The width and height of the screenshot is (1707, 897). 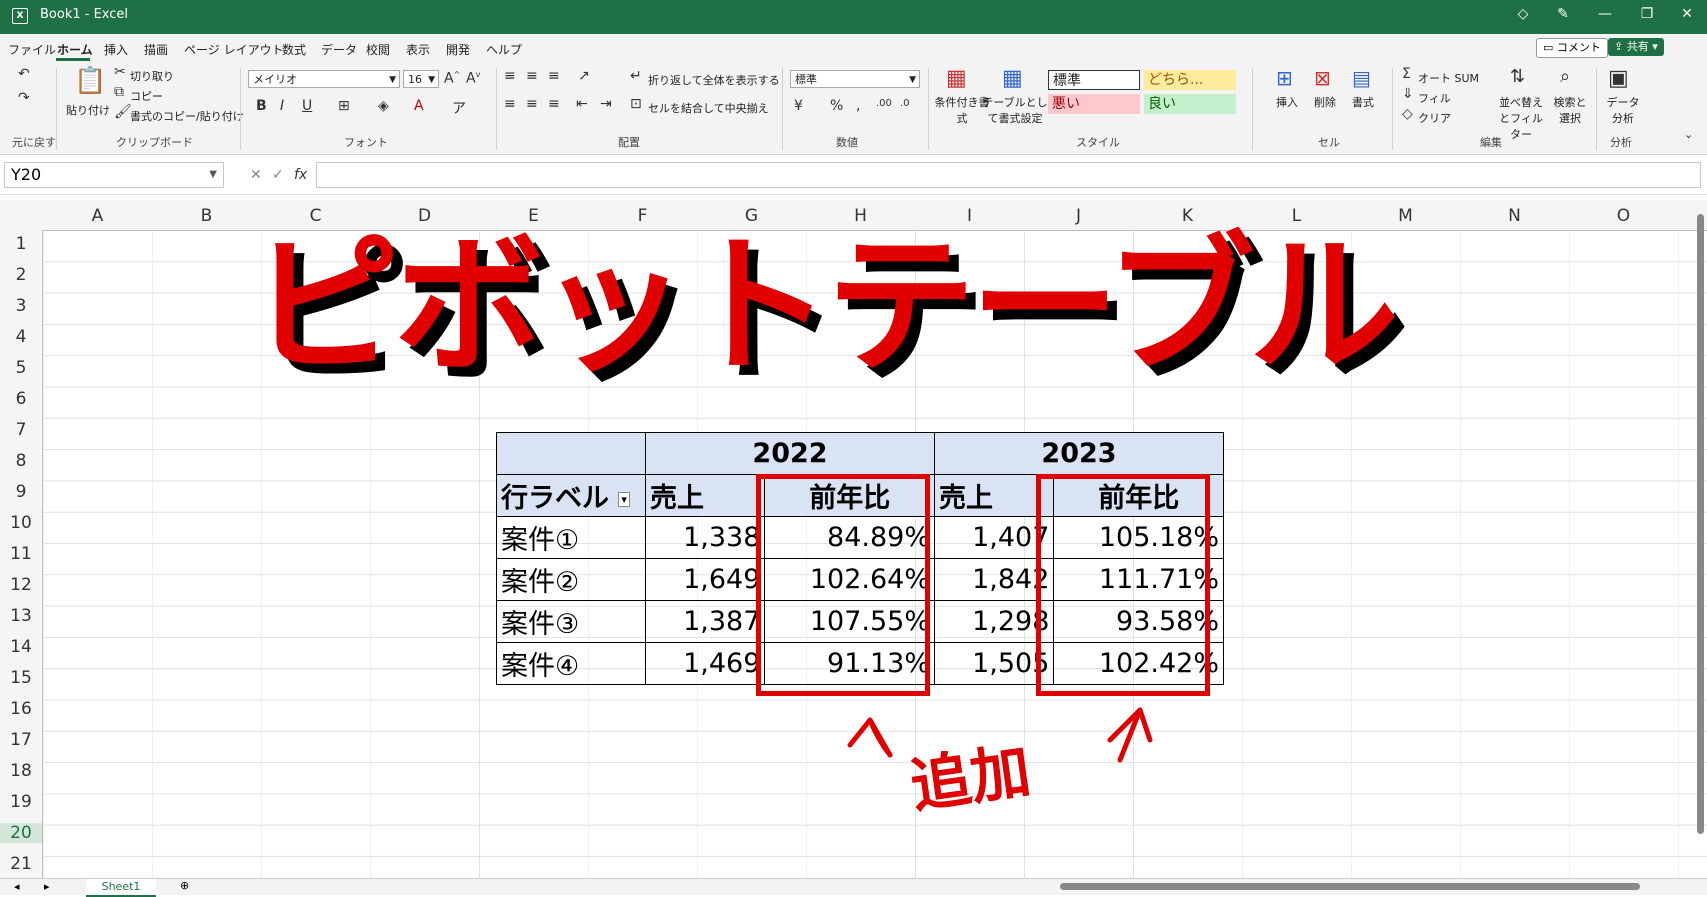 I want to click on row-header: 8, so click(x=21, y=461).